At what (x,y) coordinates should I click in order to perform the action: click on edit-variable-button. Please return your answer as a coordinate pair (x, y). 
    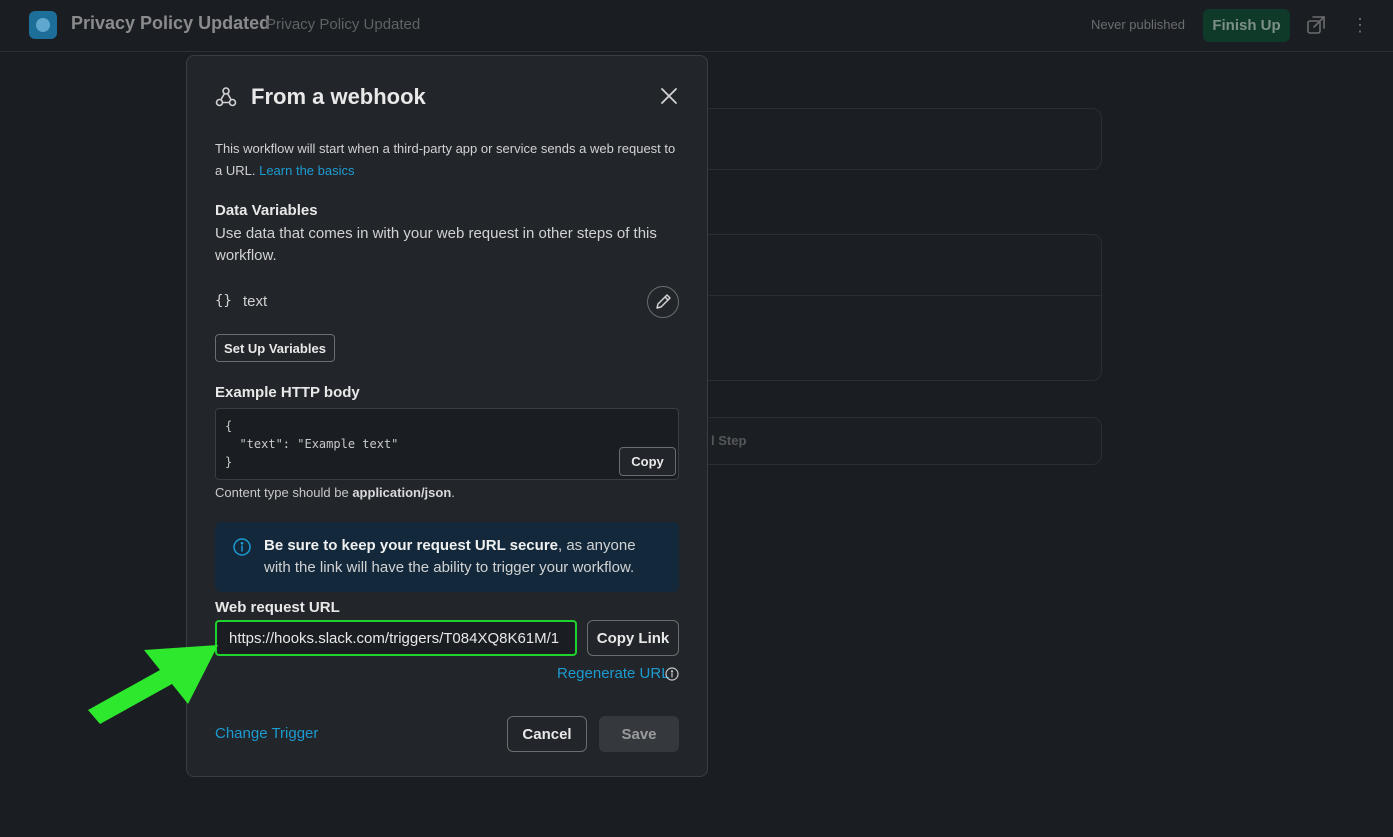
    Looking at the image, I should click on (663, 302).